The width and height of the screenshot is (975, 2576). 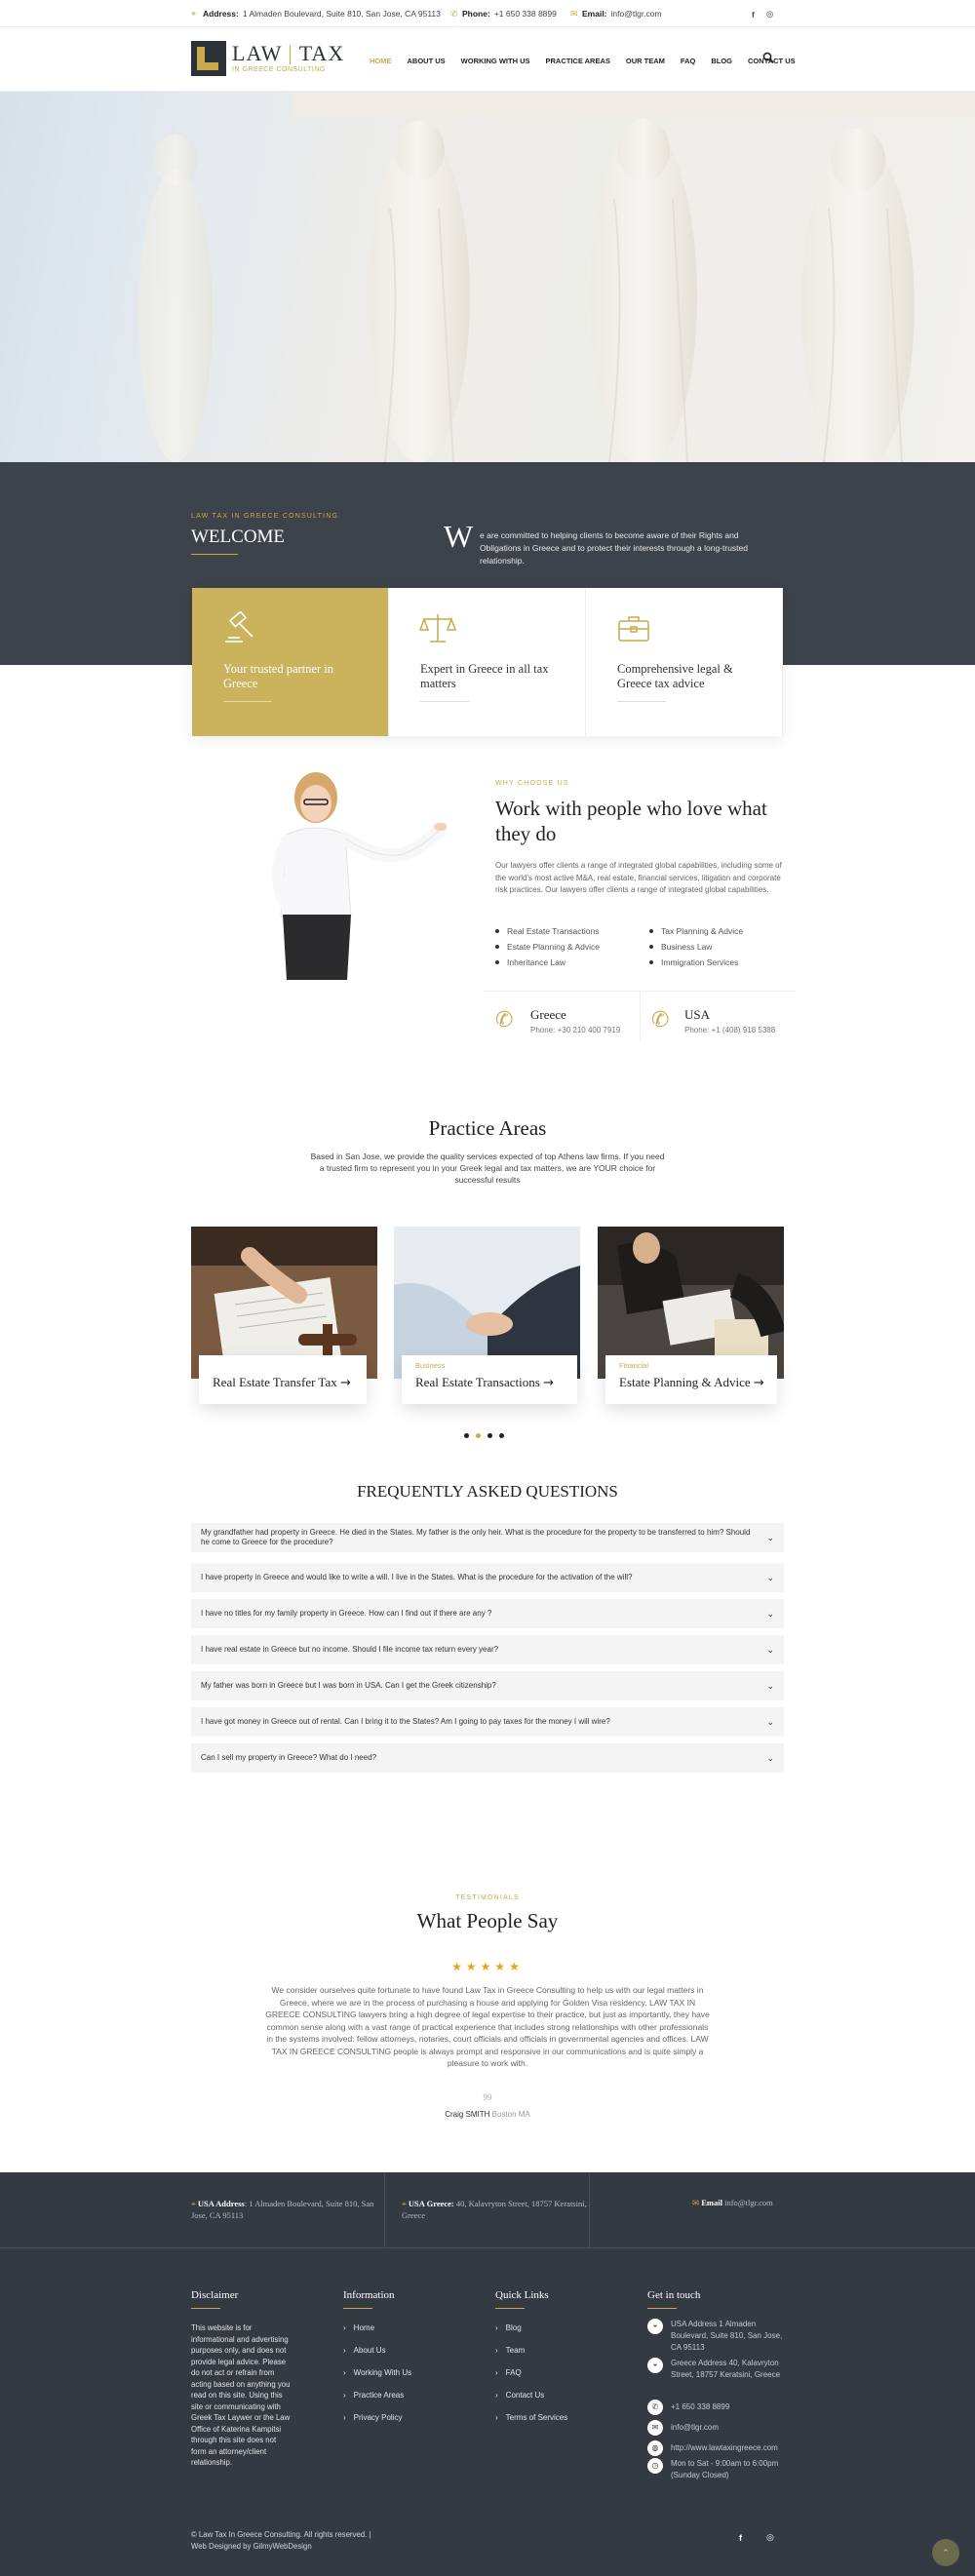 What do you see at coordinates (208, 58) in the screenshot?
I see `logo-mark` at bounding box center [208, 58].